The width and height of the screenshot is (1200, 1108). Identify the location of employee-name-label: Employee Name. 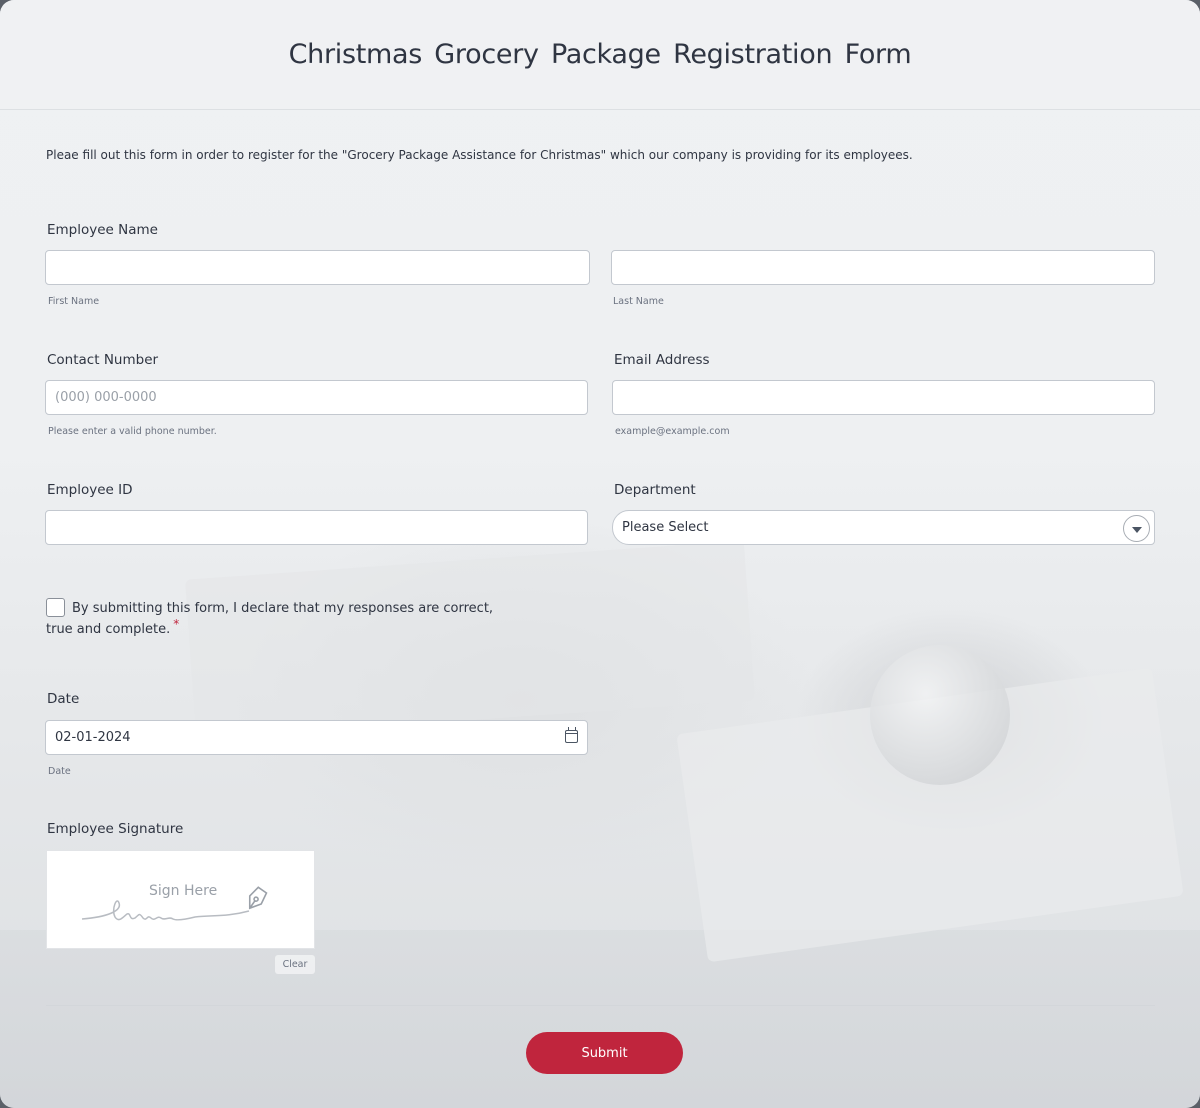
(102, 230).